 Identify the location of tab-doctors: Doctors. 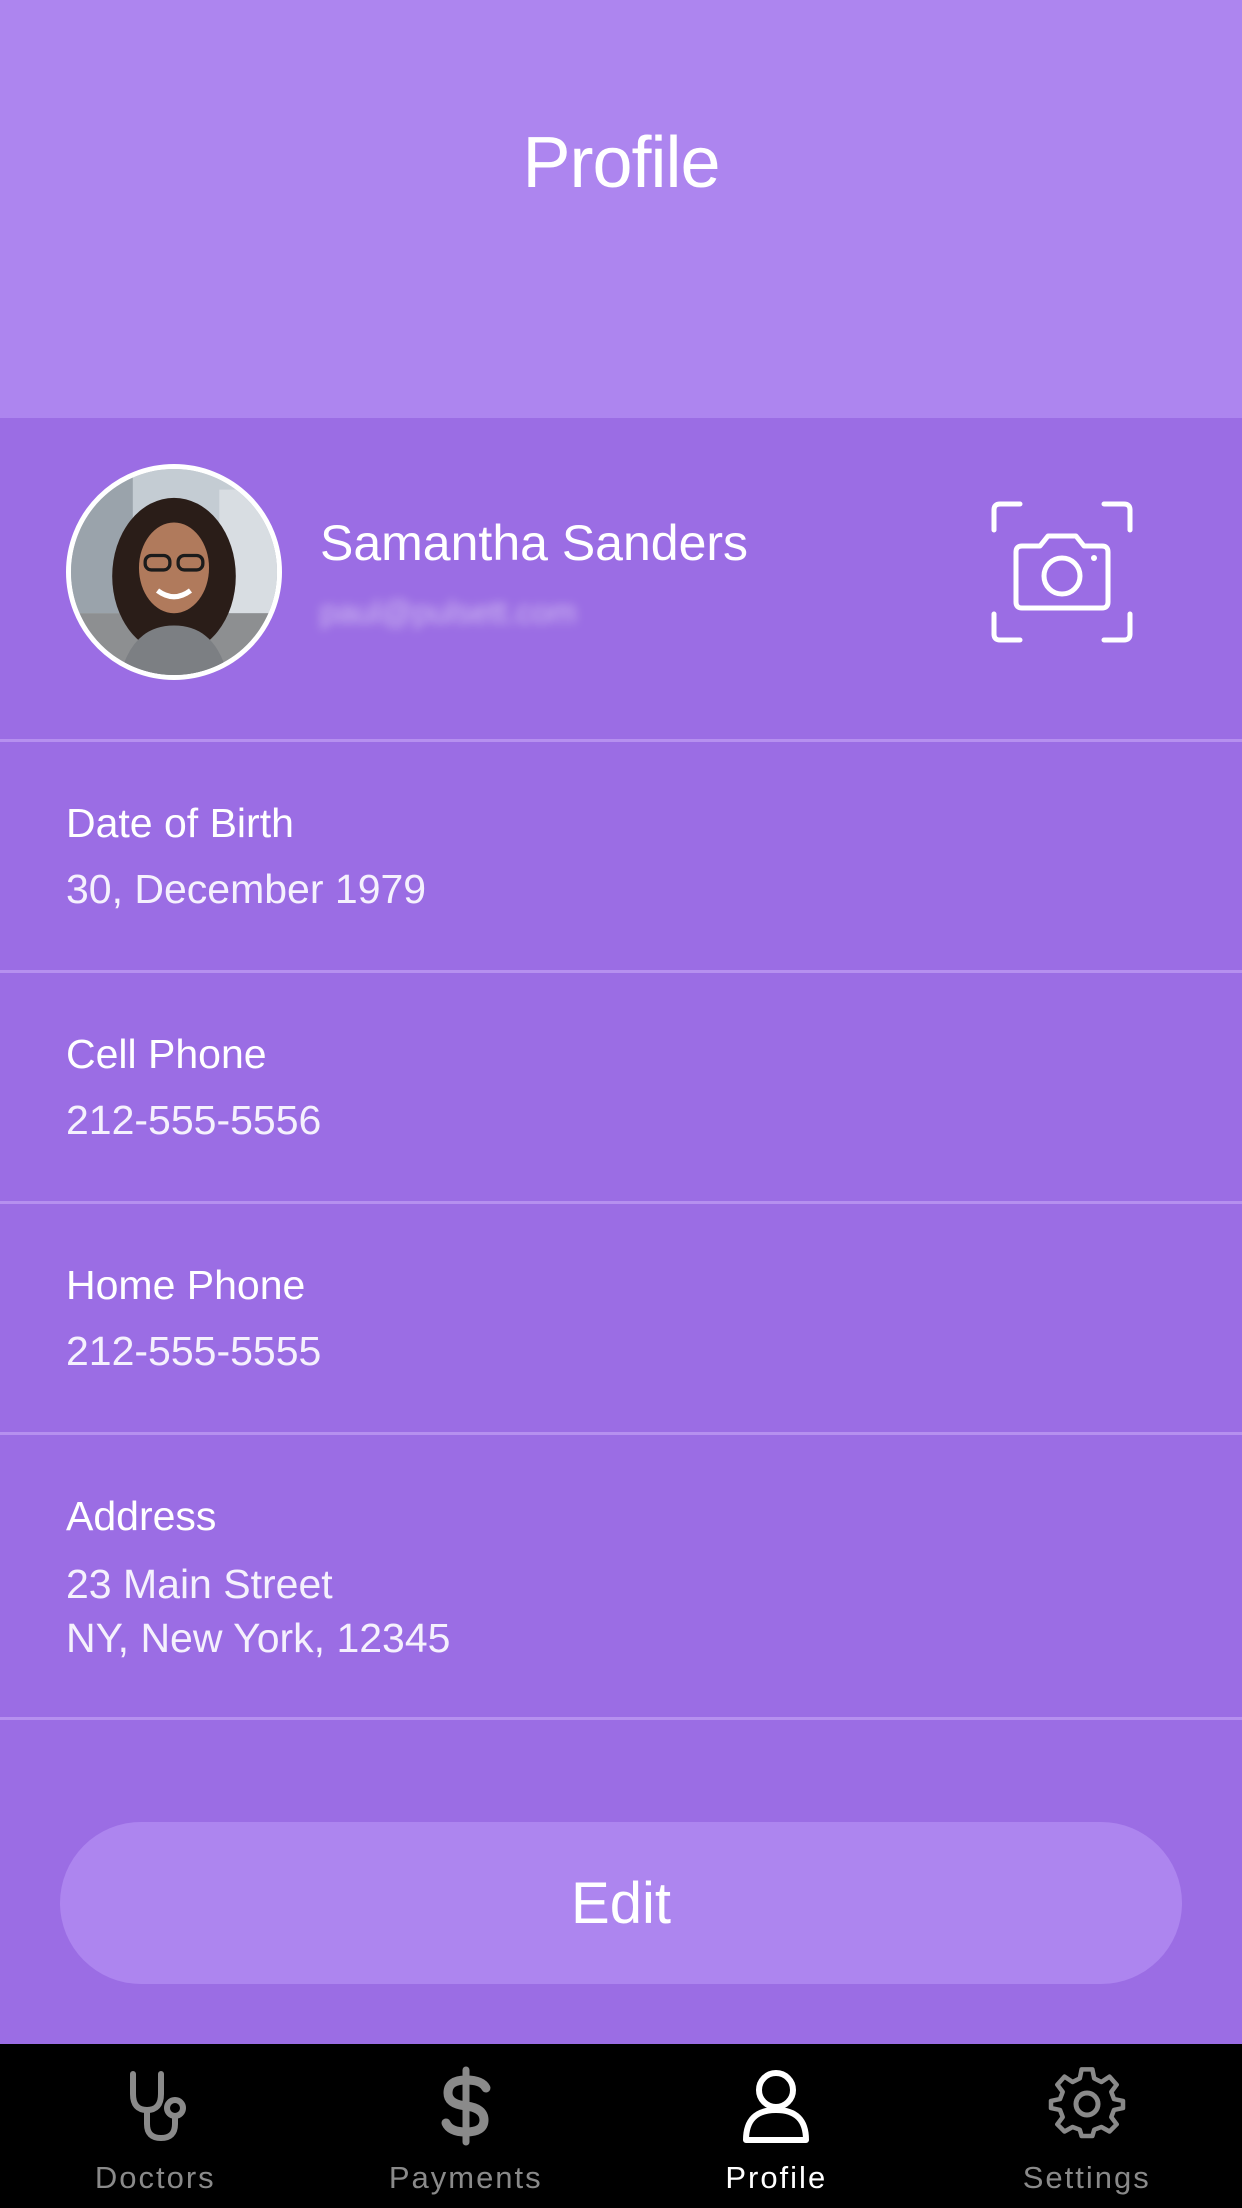
(155, 2126).